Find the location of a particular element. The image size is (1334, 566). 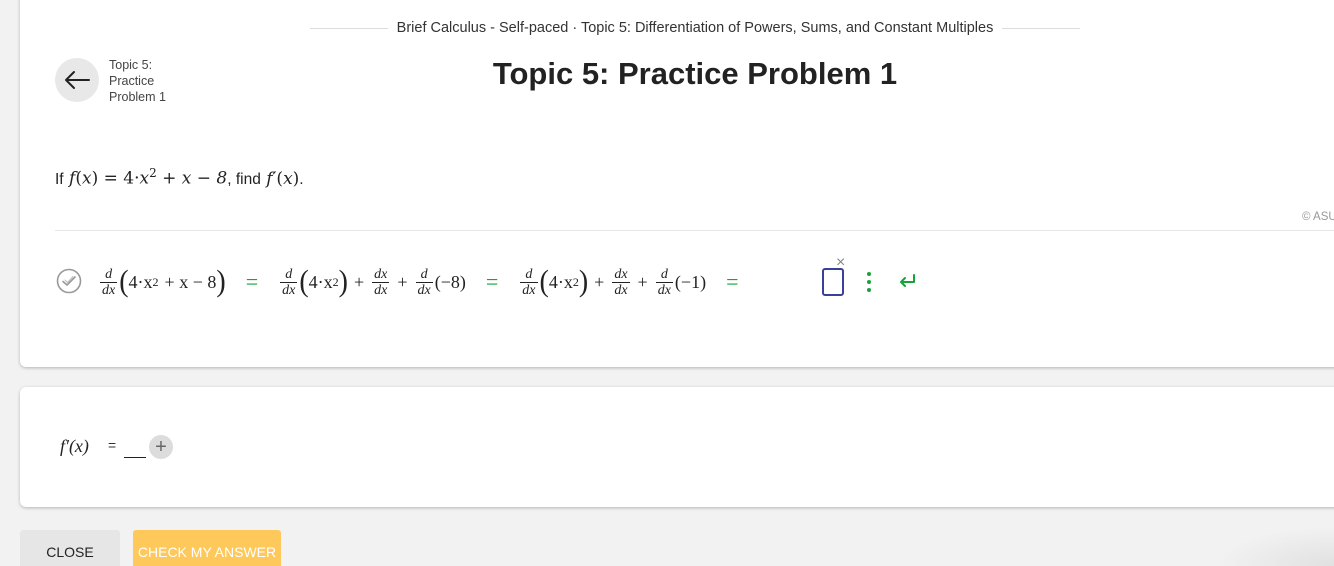

check-circle-icon is located at coordinates (69, 281).